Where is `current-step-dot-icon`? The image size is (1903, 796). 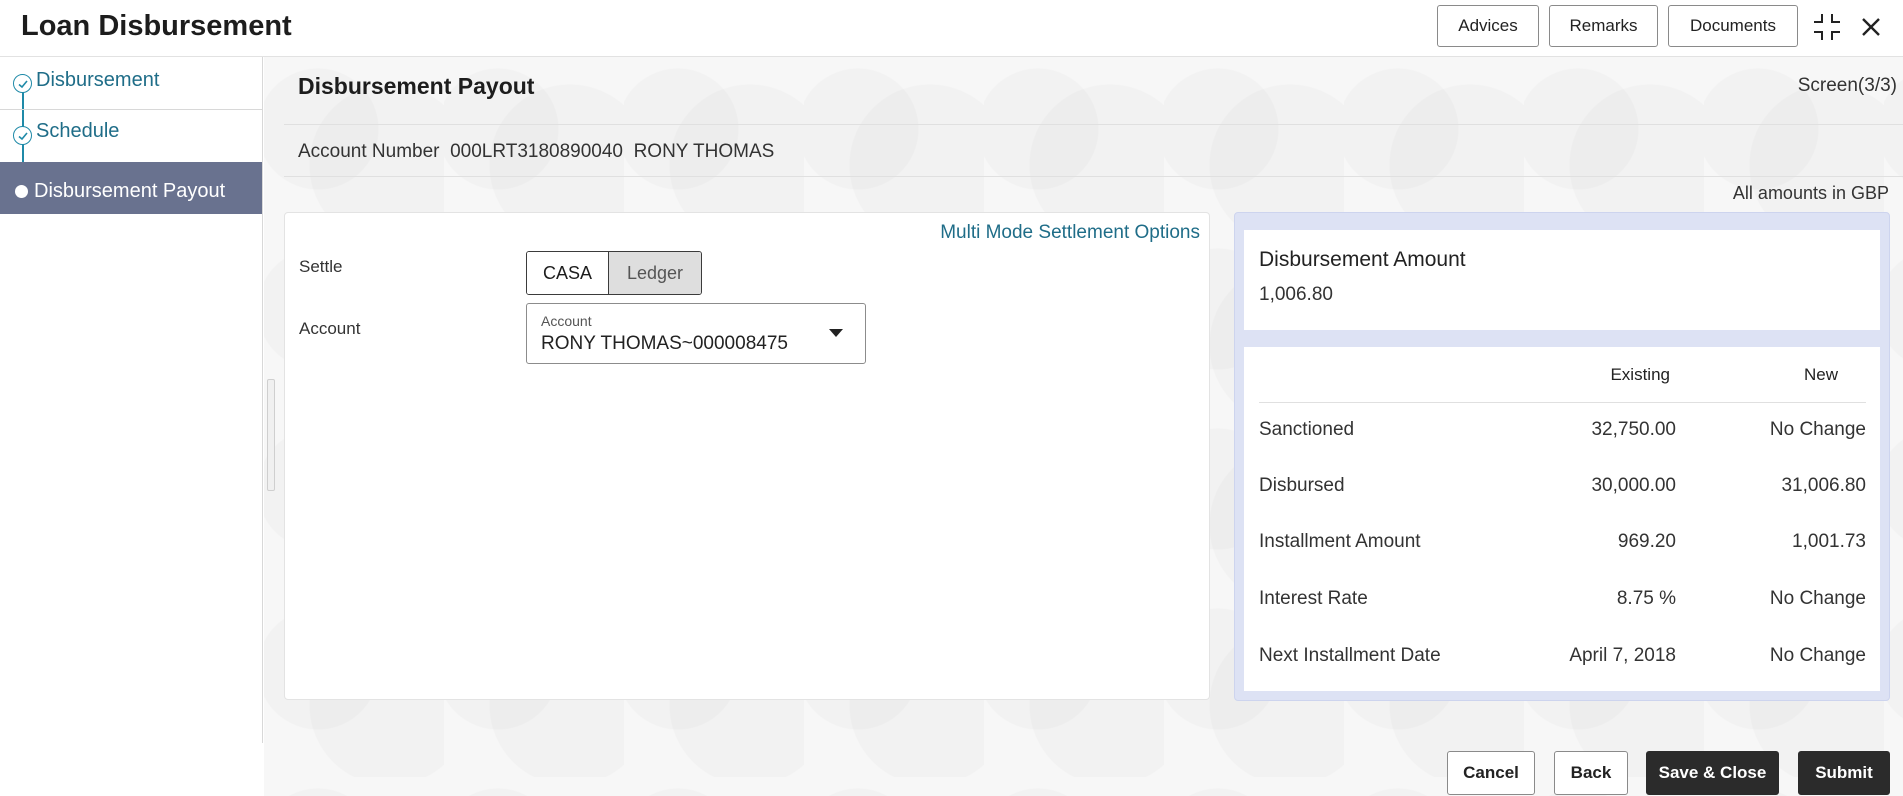
current-step-dot-icon is located at coordinates (21, 191).